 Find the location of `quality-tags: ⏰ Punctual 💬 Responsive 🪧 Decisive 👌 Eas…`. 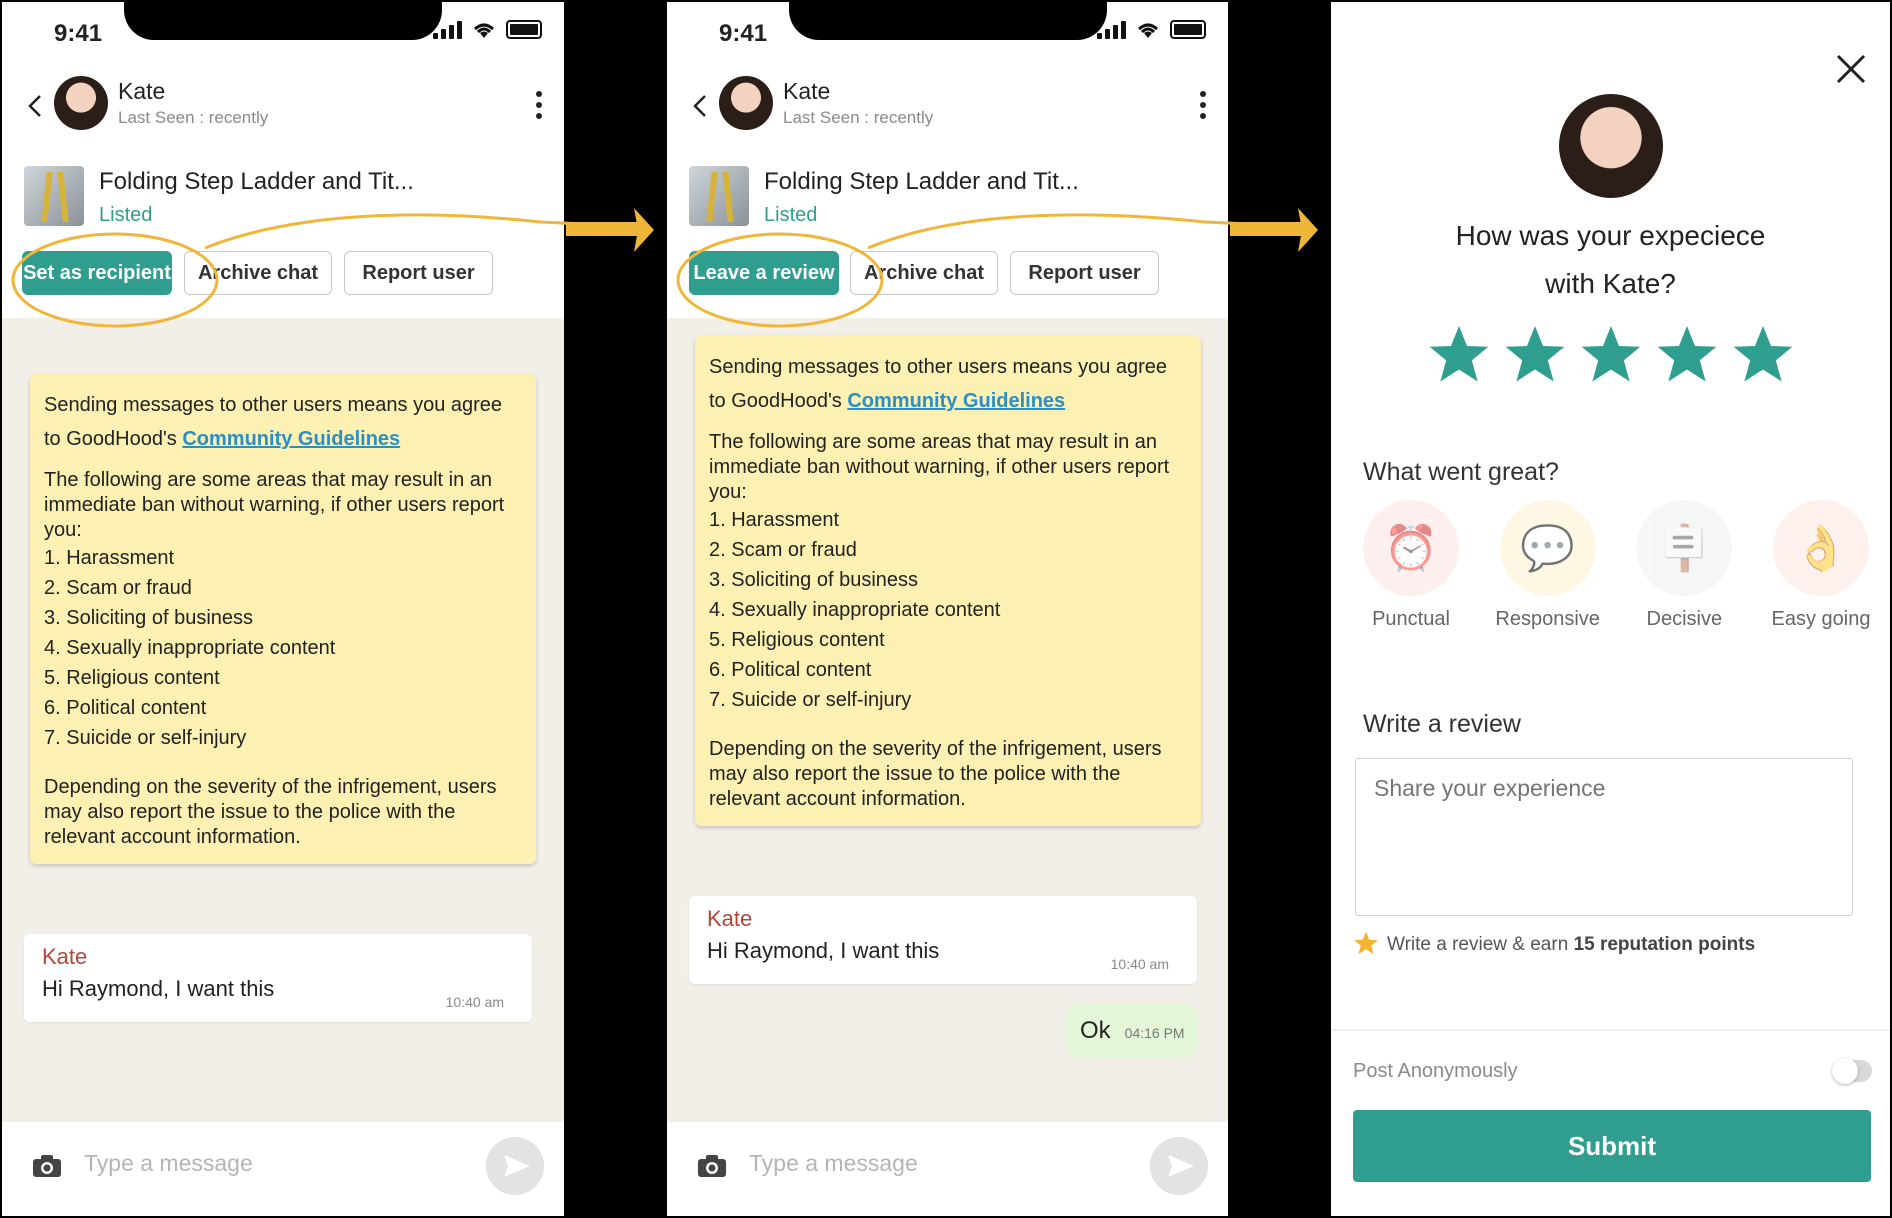

quality-tags: ⏰ Punctual 💬 Responsive 🪧 Decisive 👌 Eas… is located at coordinates (1616, 565).